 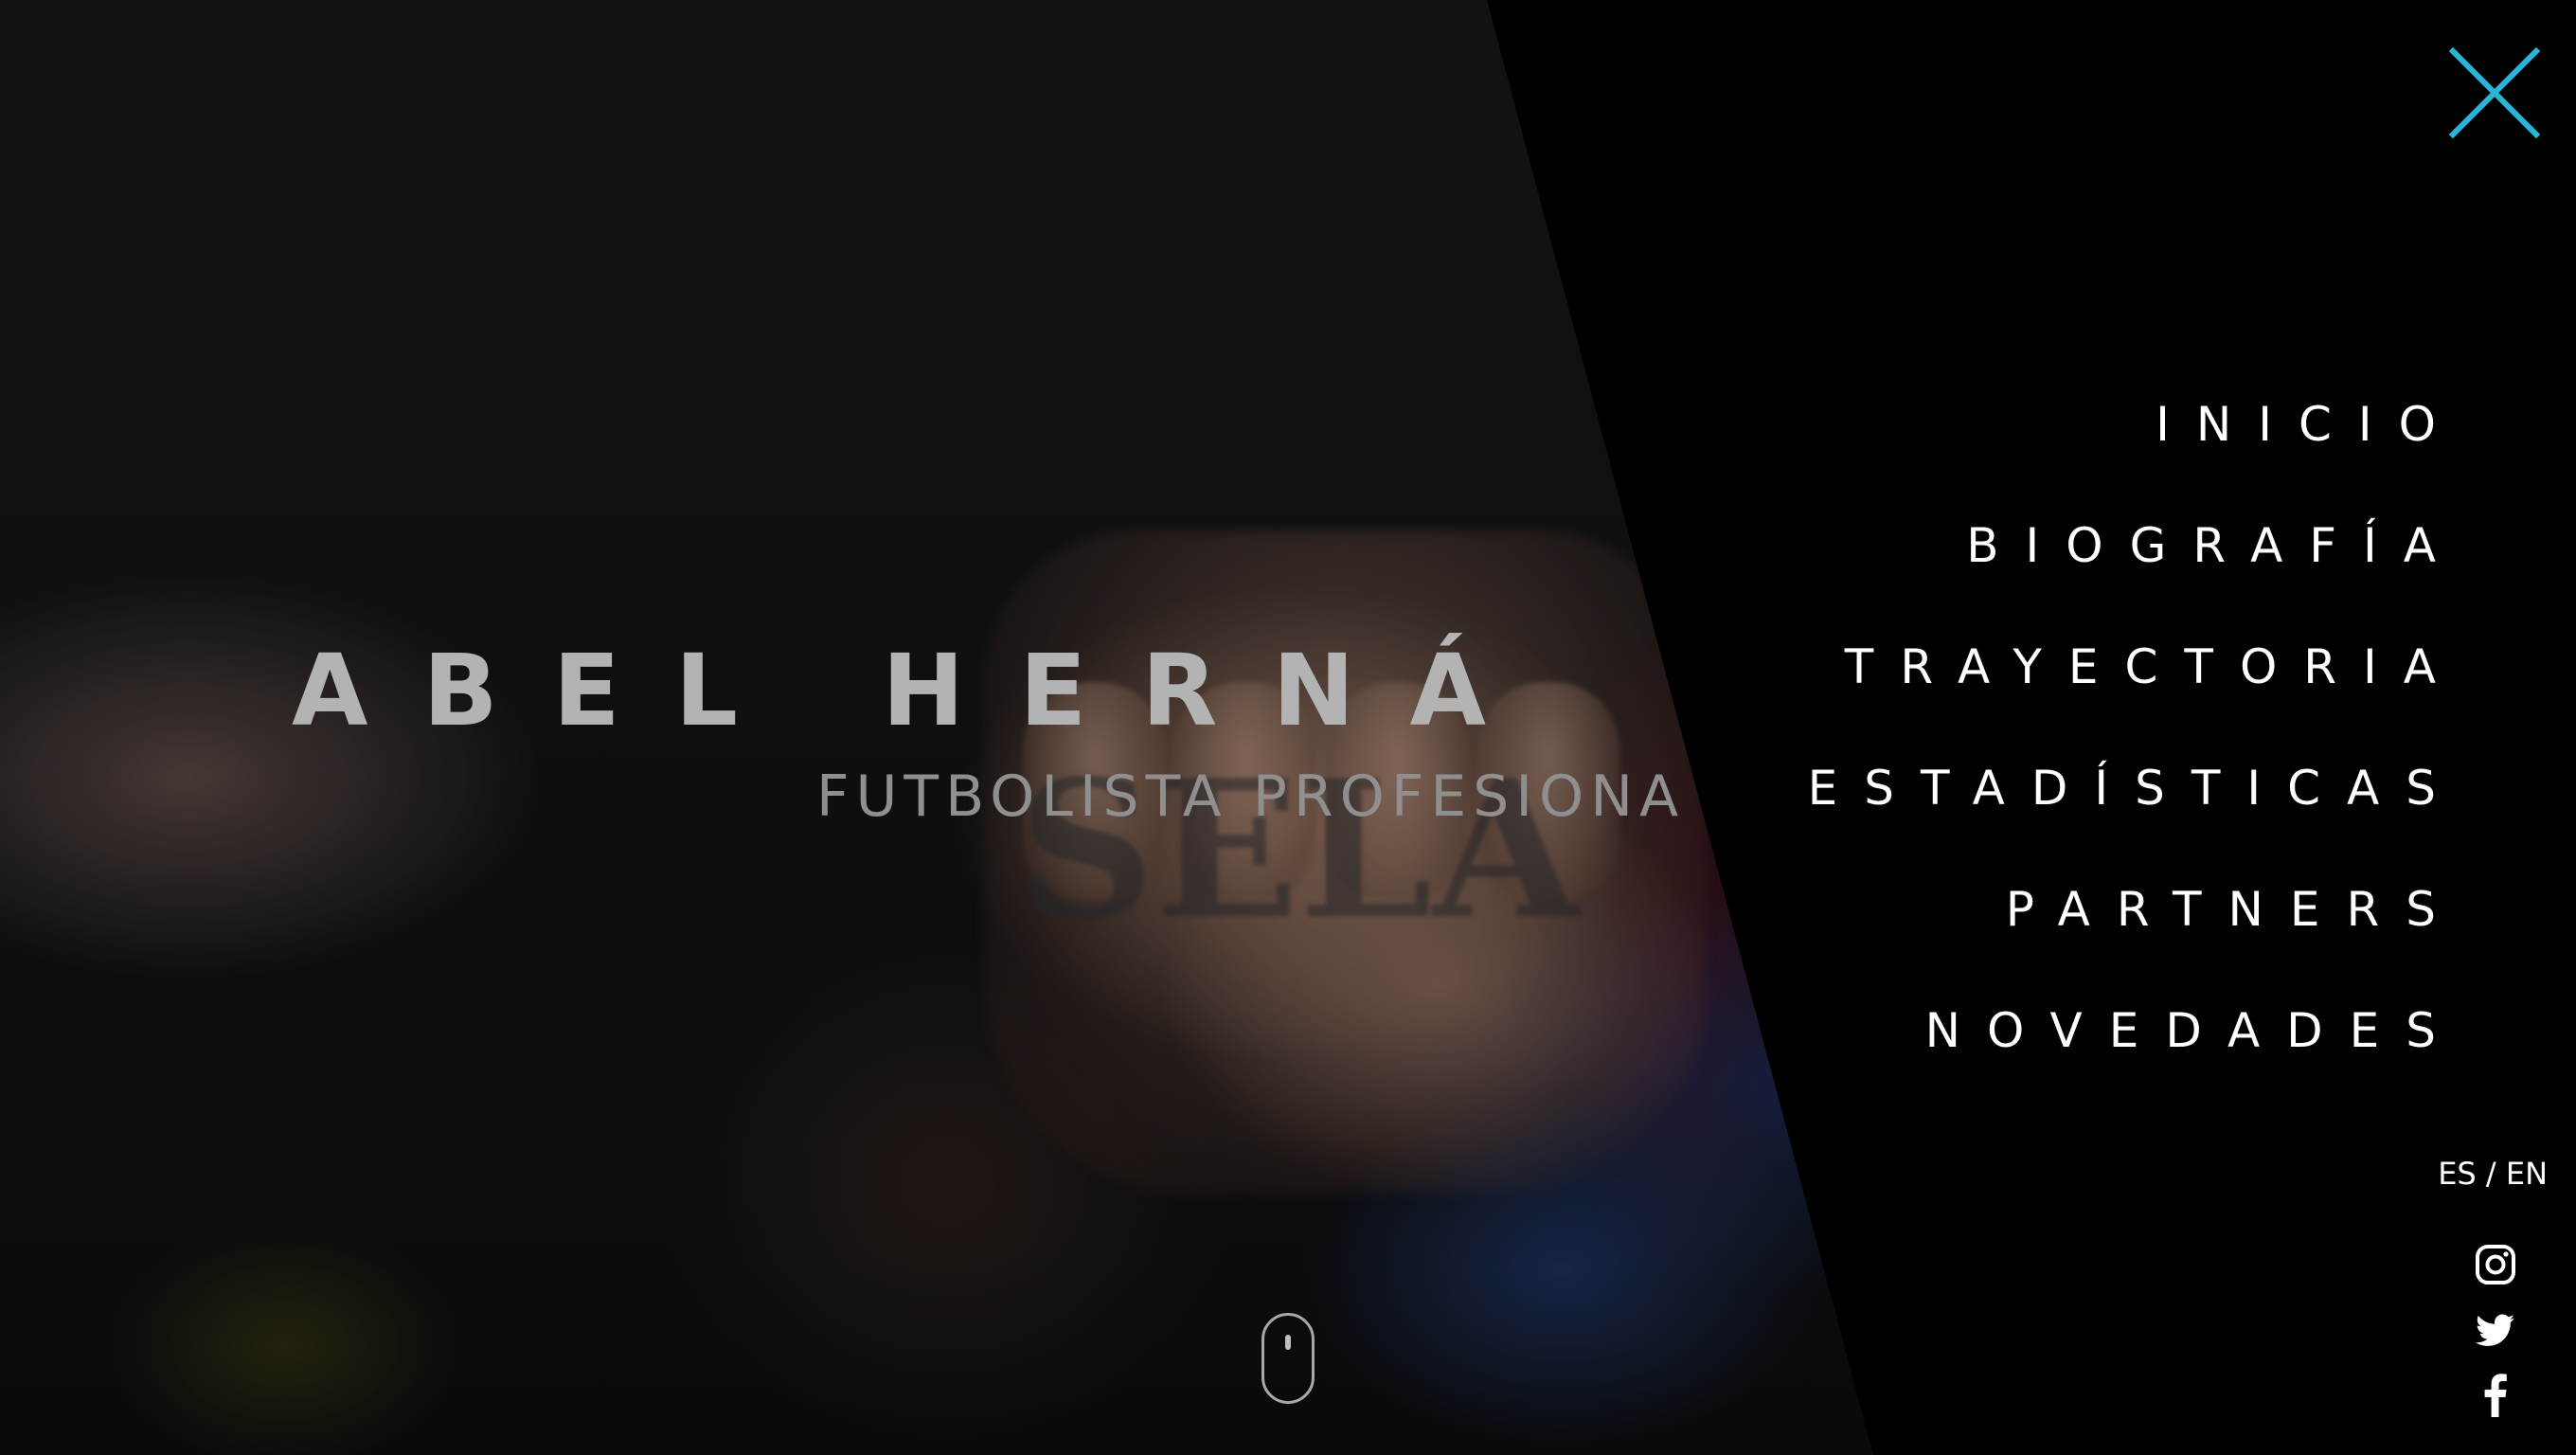 I want to click on twitter-icon, so click(x=2495, y=1330).